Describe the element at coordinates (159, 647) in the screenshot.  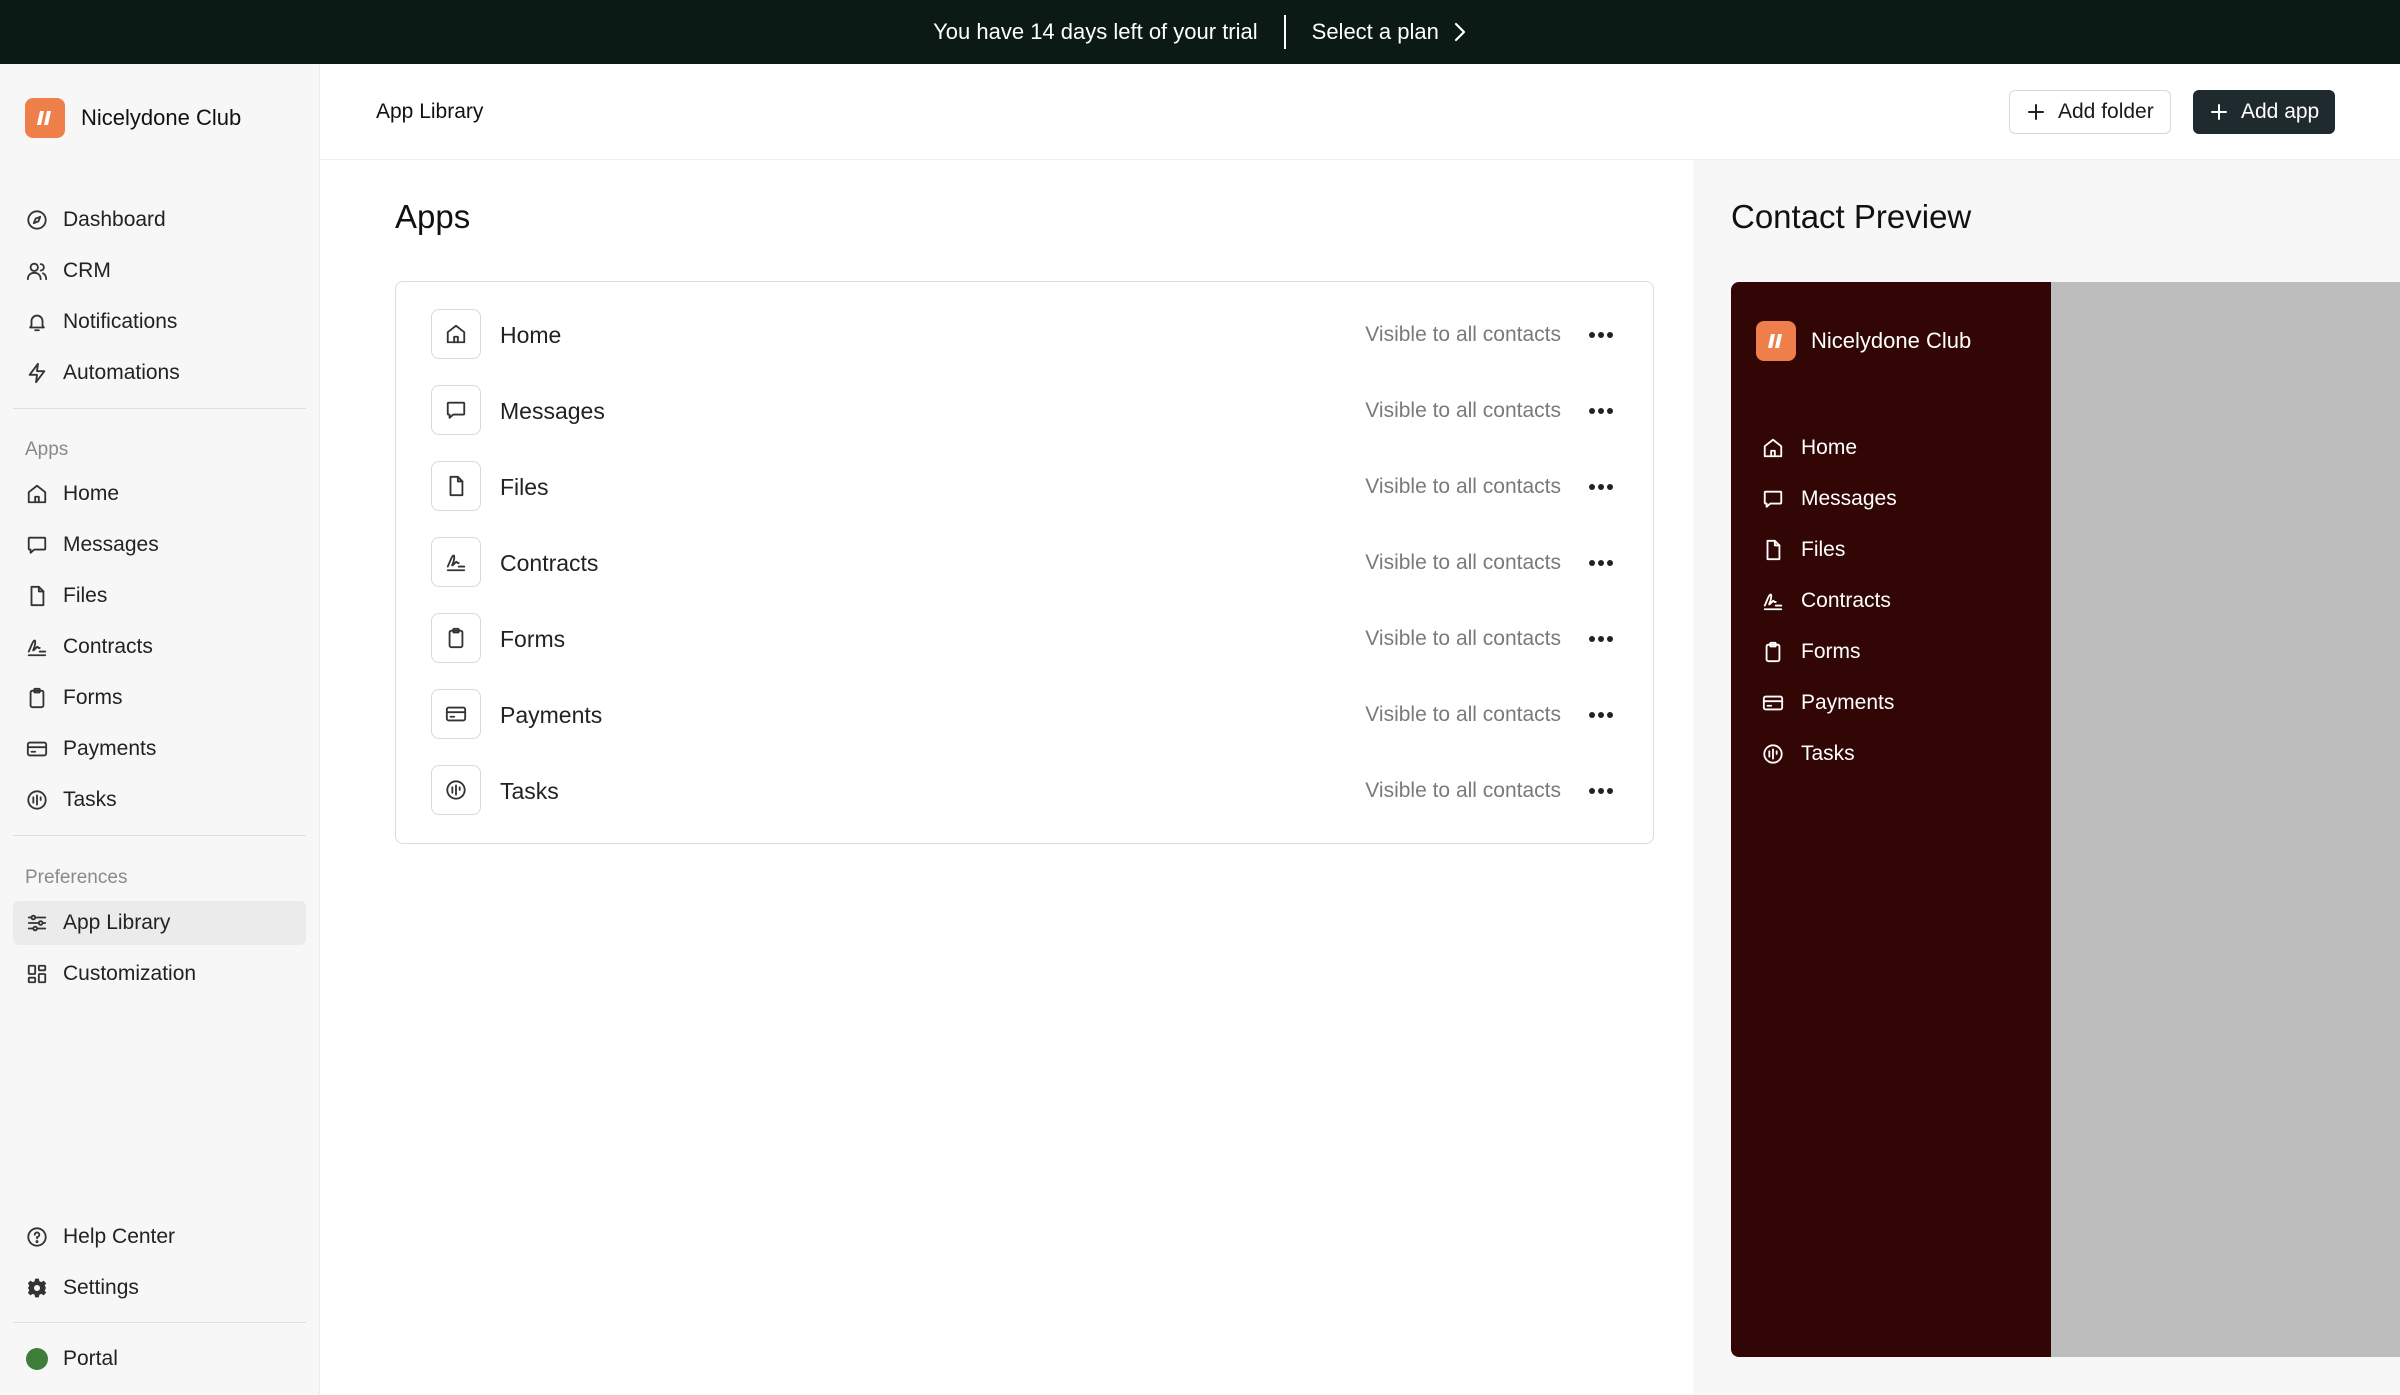
I see `sidebar-item-contracts: Contracts` at that location.